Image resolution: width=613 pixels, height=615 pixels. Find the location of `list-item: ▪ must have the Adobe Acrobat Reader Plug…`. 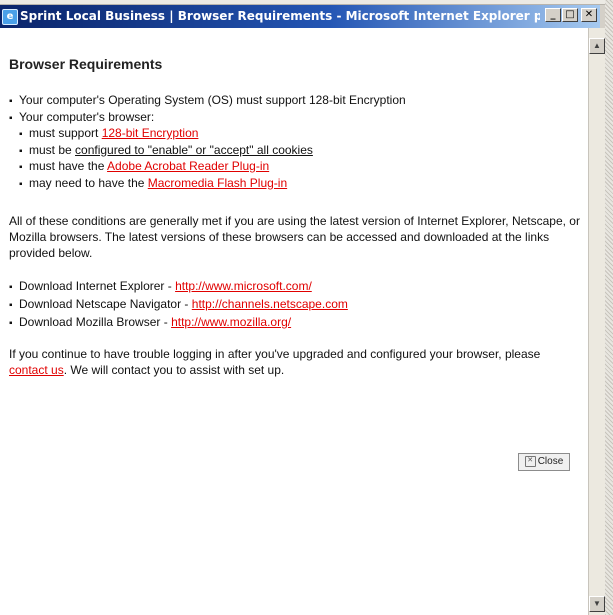

list-item: ▪ must have the Adobe Acrobat Reader Plug… is located at coordinates (212, 167).